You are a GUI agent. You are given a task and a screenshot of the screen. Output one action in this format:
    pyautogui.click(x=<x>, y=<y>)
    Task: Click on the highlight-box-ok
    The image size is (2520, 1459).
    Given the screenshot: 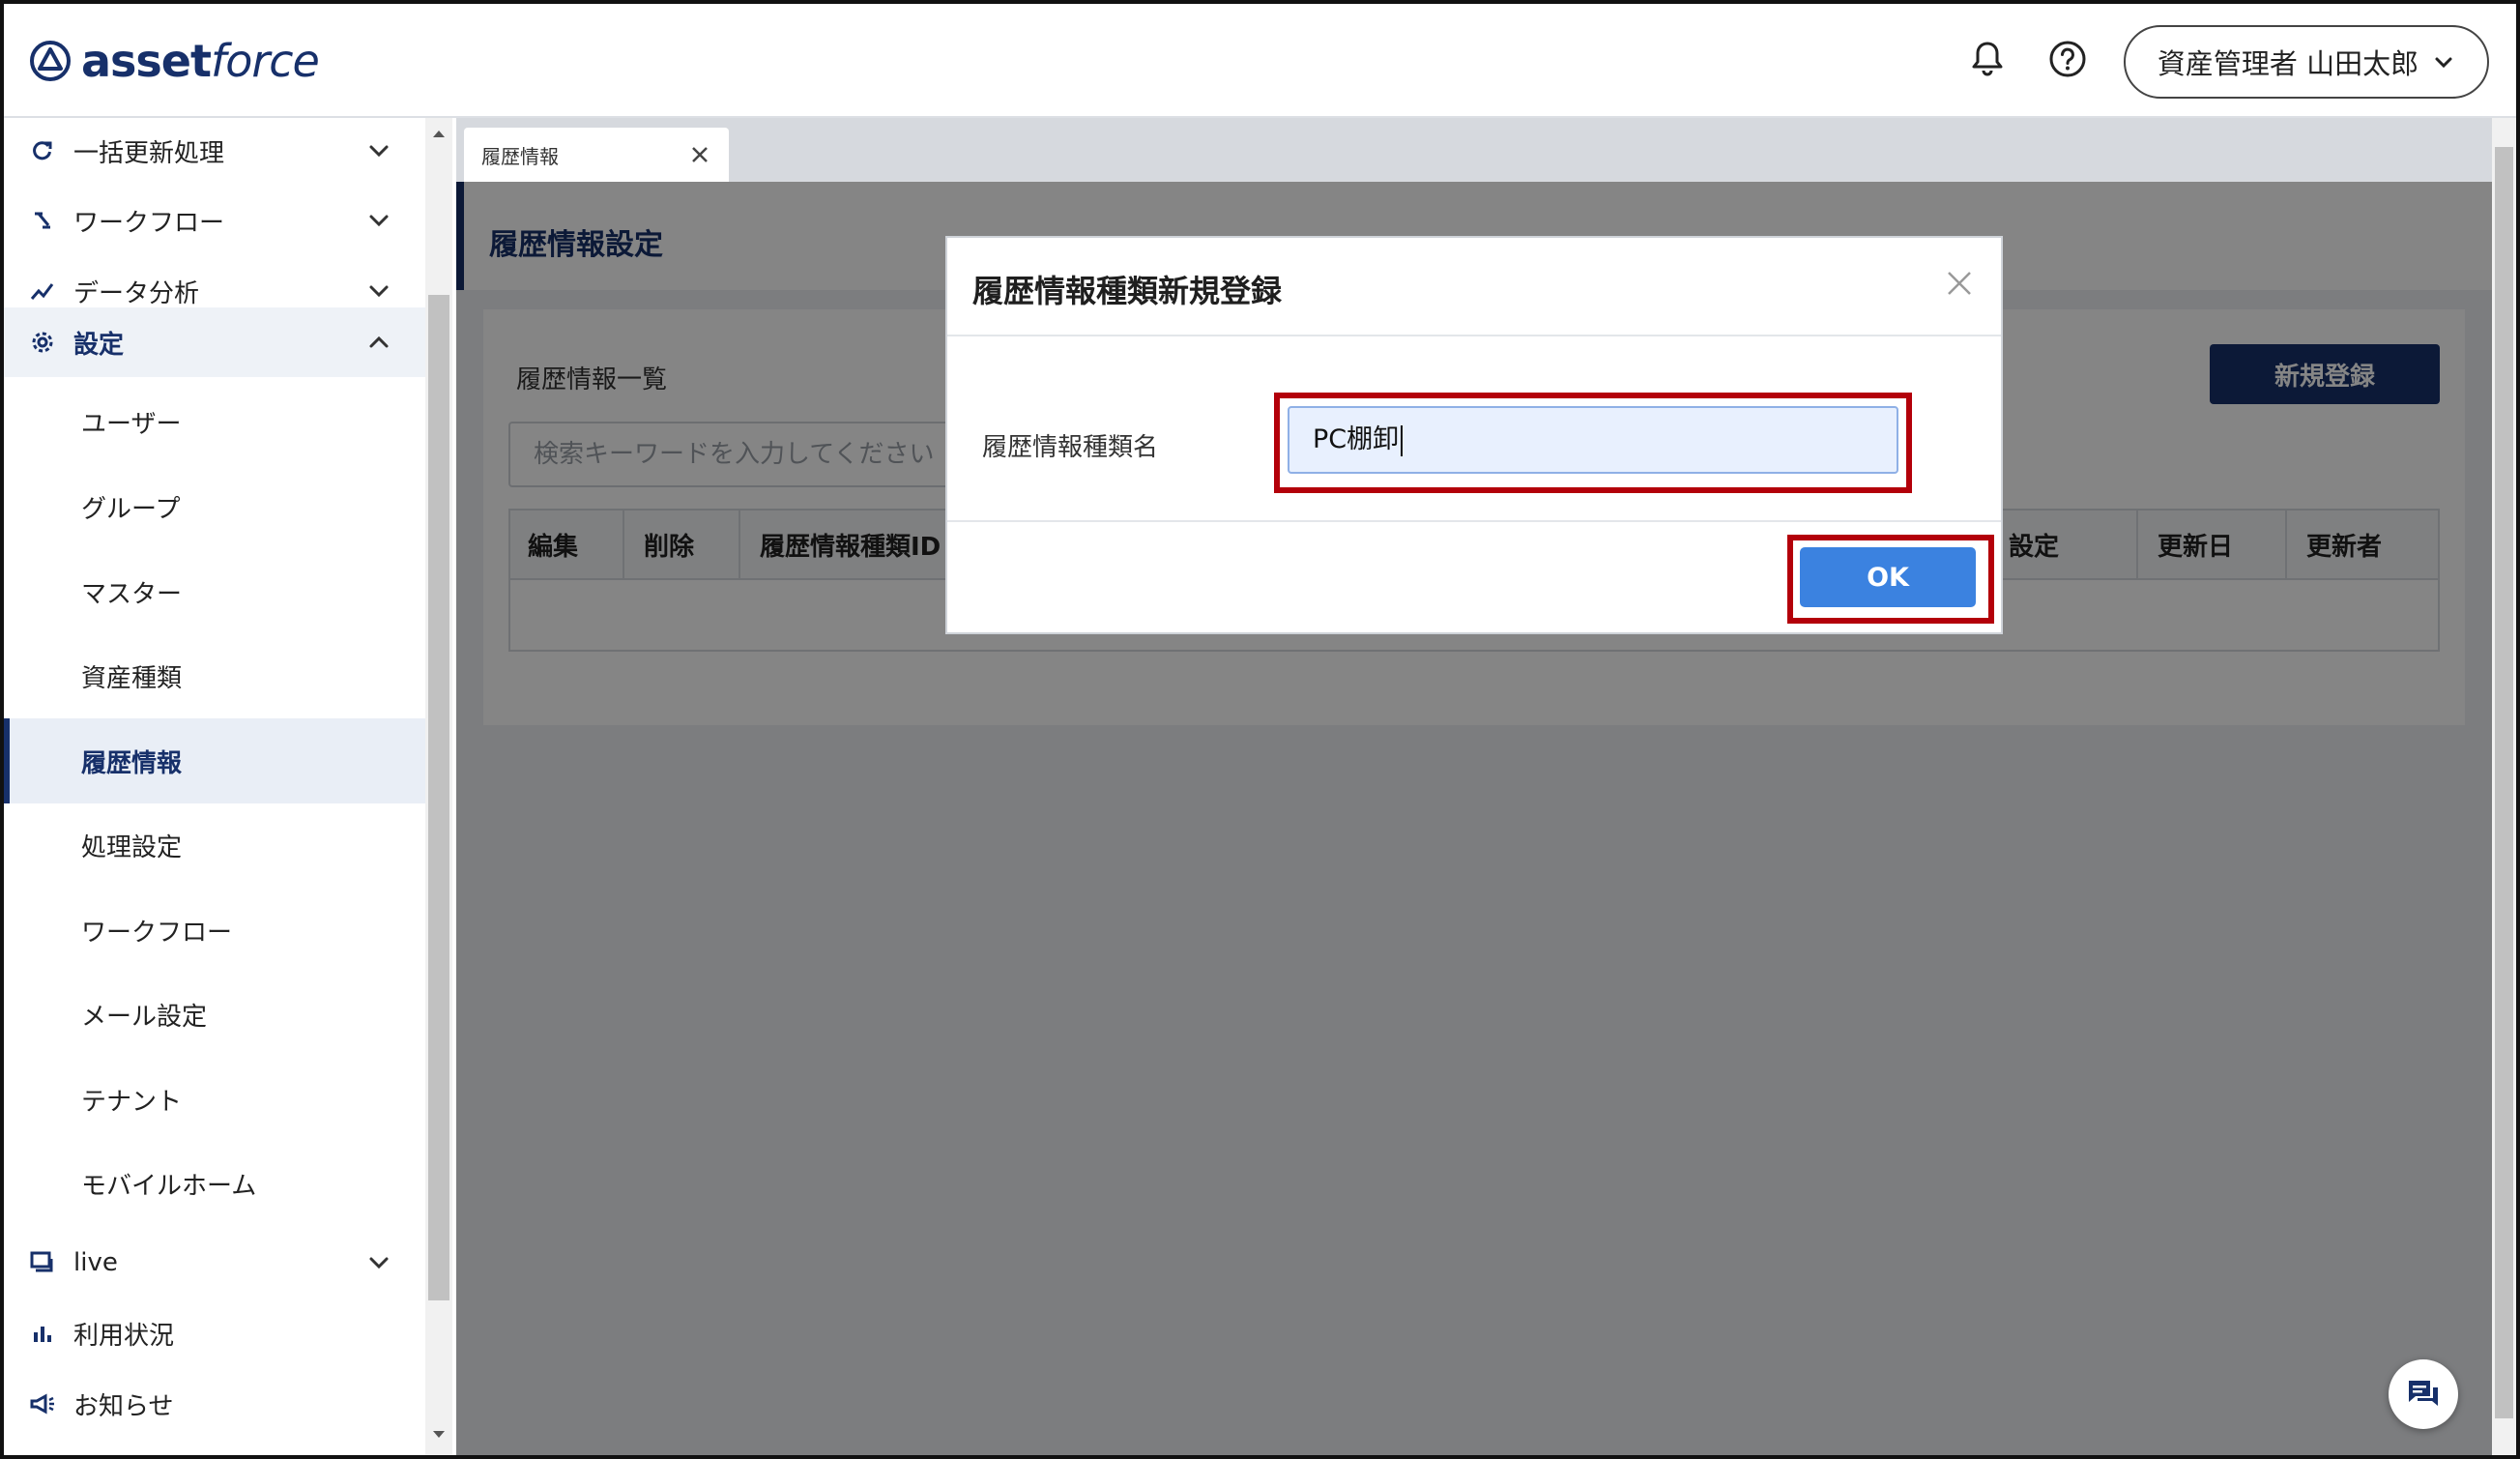 What is the action you would take?
    pyautogui.click(x=1891, y=579)
    